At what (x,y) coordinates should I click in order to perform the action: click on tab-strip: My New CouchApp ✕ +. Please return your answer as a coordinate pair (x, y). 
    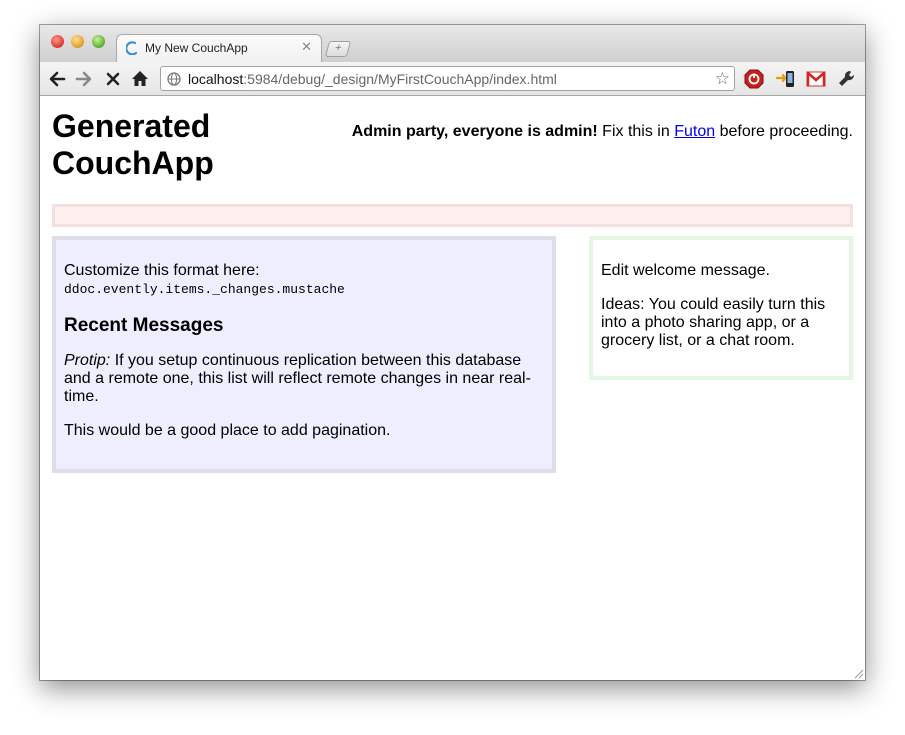
    Looking at the image, I should click on (452, 43).